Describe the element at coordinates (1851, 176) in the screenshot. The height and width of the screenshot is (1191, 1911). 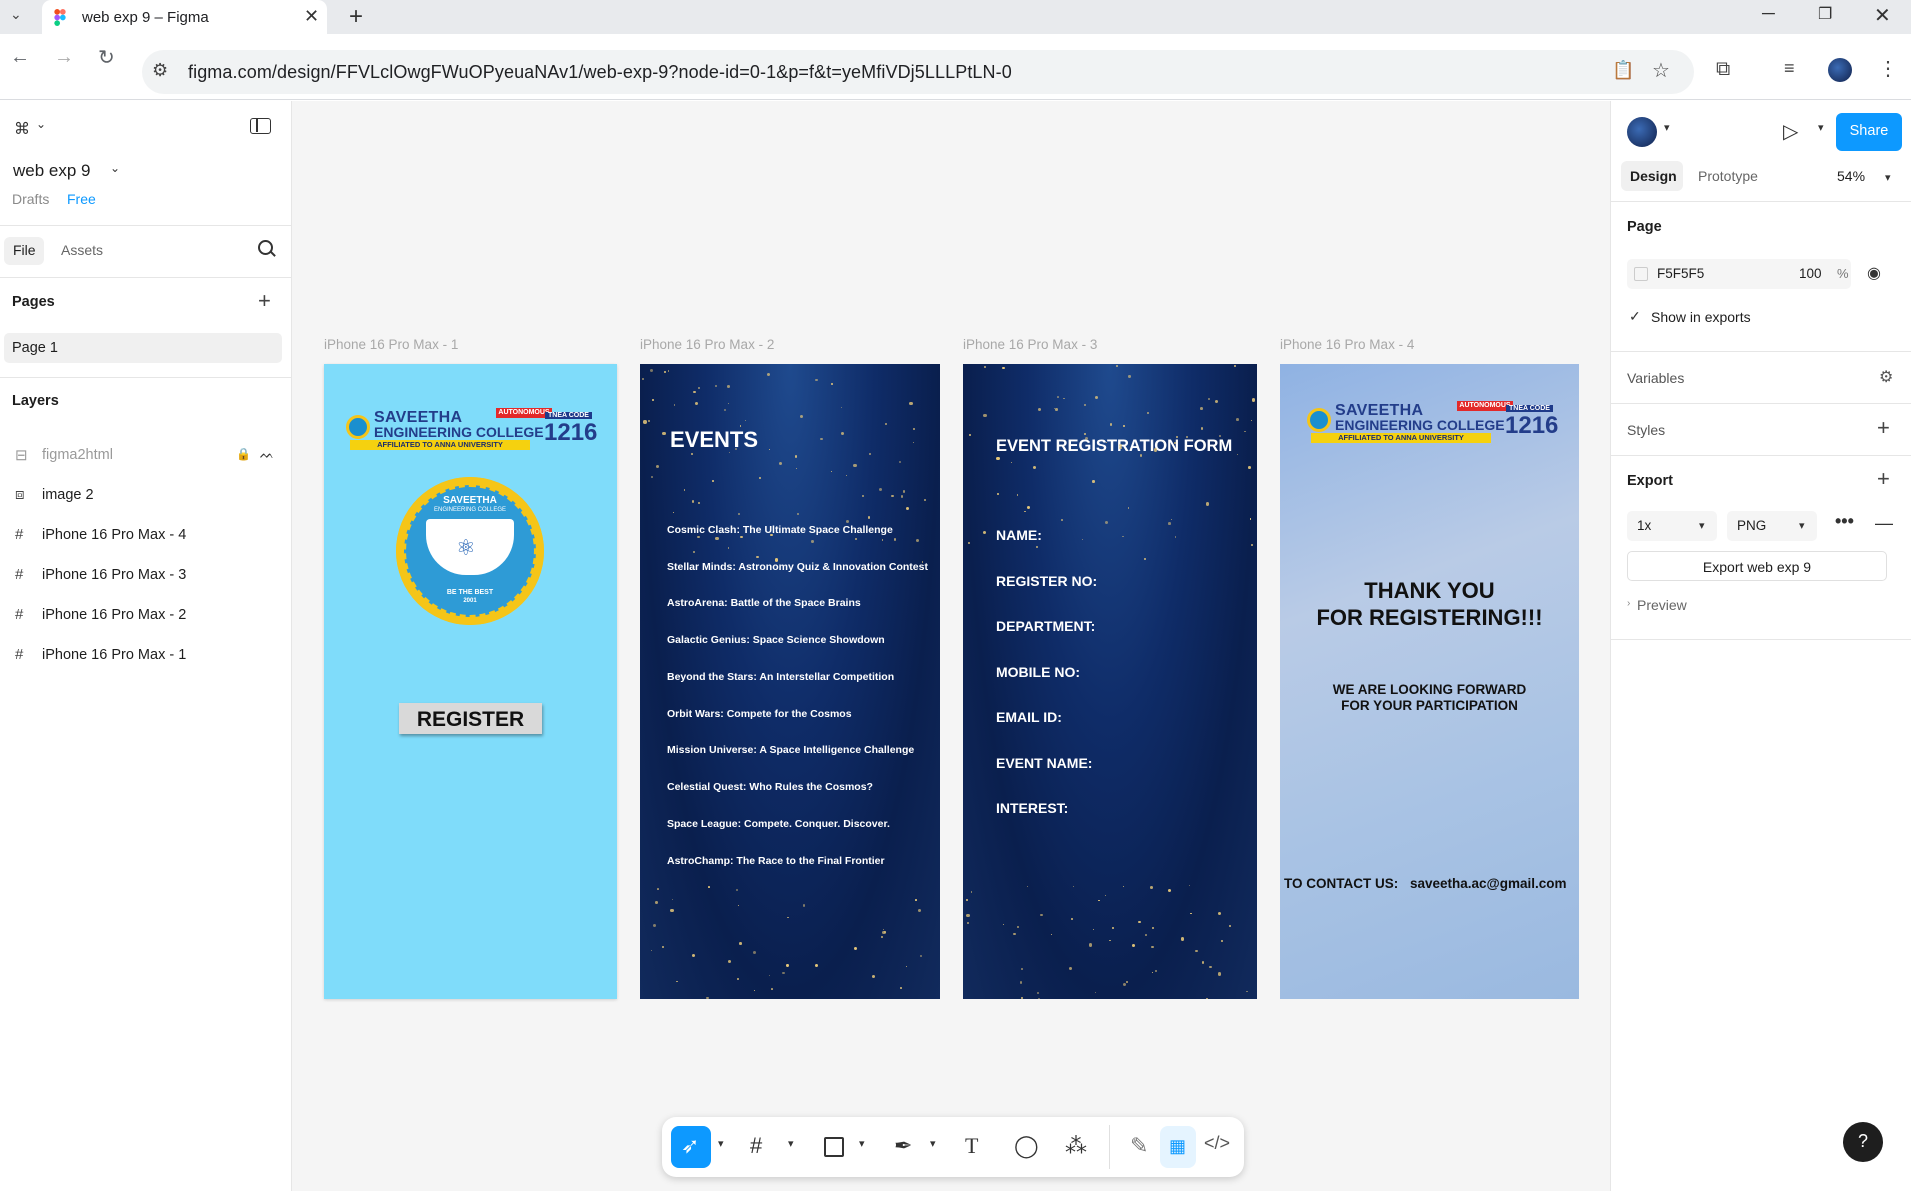
I see `zoom-level: 54%` at that location.